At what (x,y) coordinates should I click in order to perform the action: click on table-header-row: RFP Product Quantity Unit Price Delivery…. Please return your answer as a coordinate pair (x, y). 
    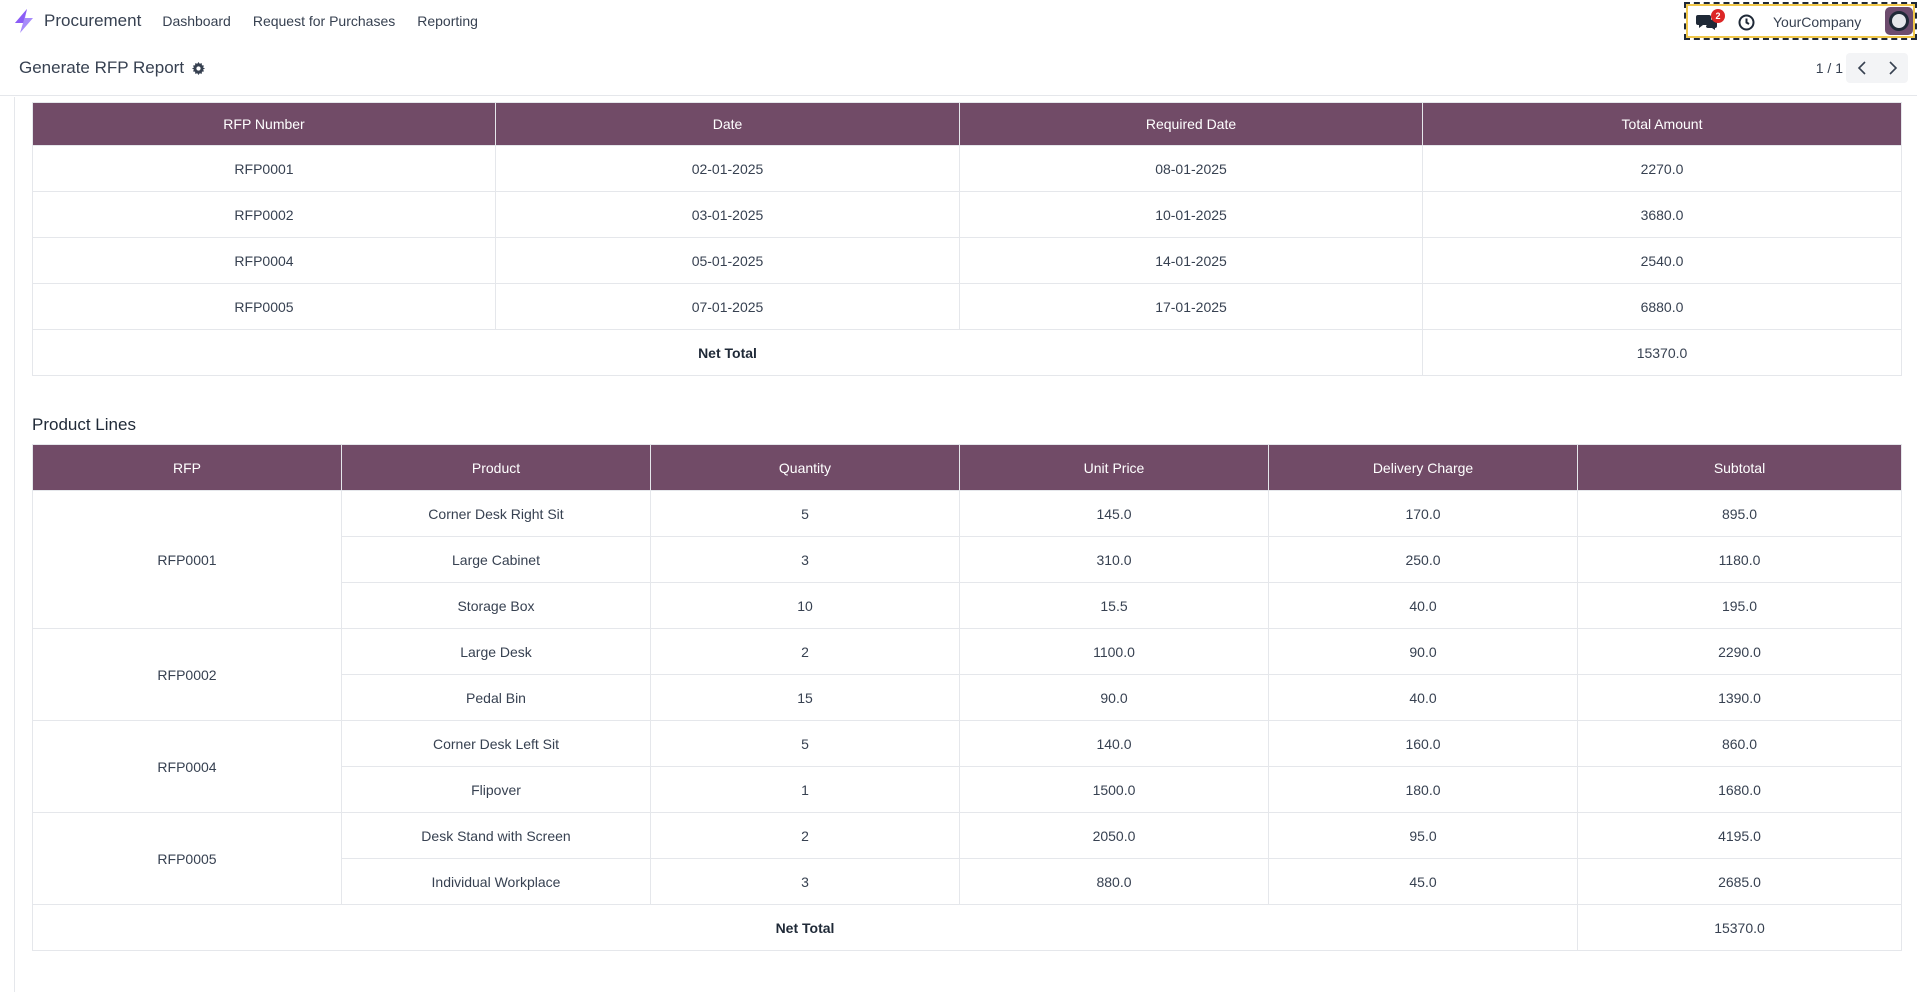
    Looking at the image, I should click on (967, 467).